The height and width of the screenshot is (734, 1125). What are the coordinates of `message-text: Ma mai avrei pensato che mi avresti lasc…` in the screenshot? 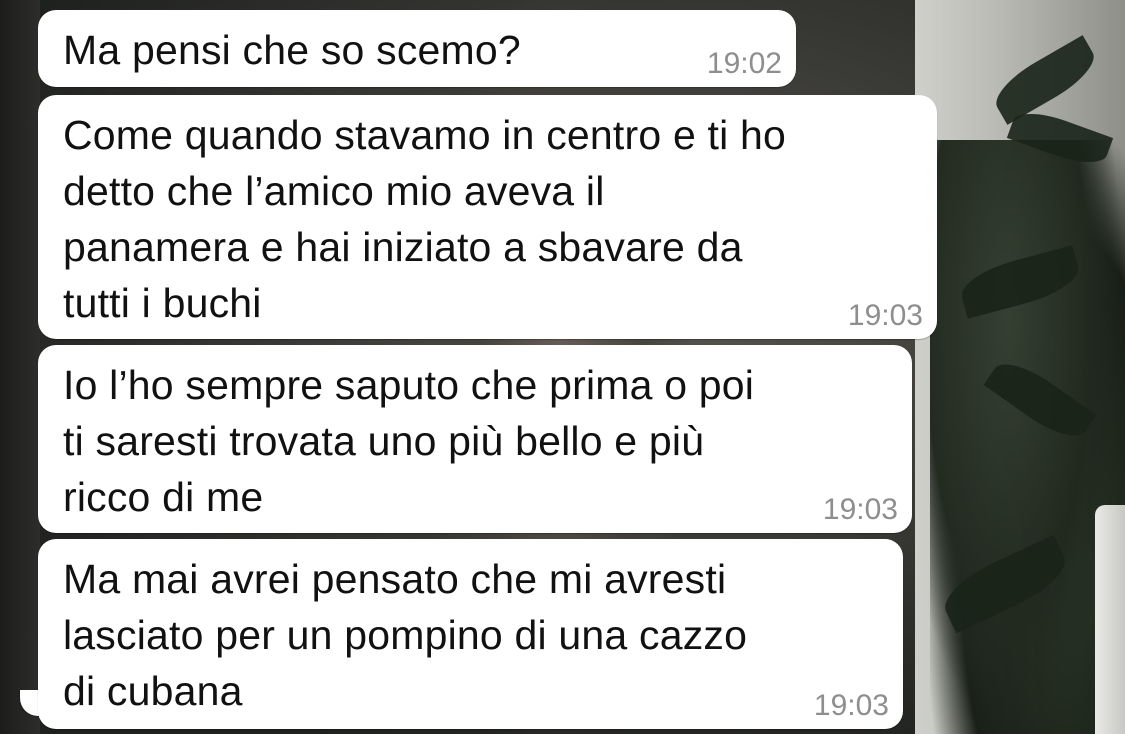 It's located at (405, 635).